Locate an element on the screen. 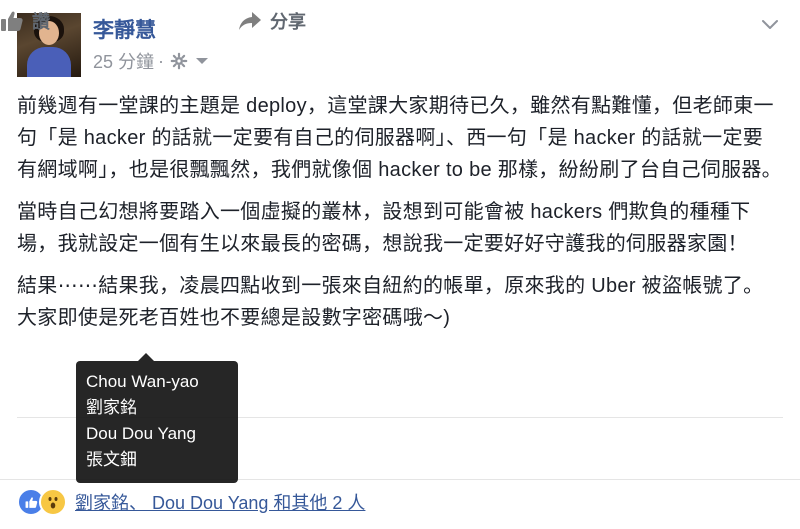  tooltip-caret is located at coordinates (146, 357).